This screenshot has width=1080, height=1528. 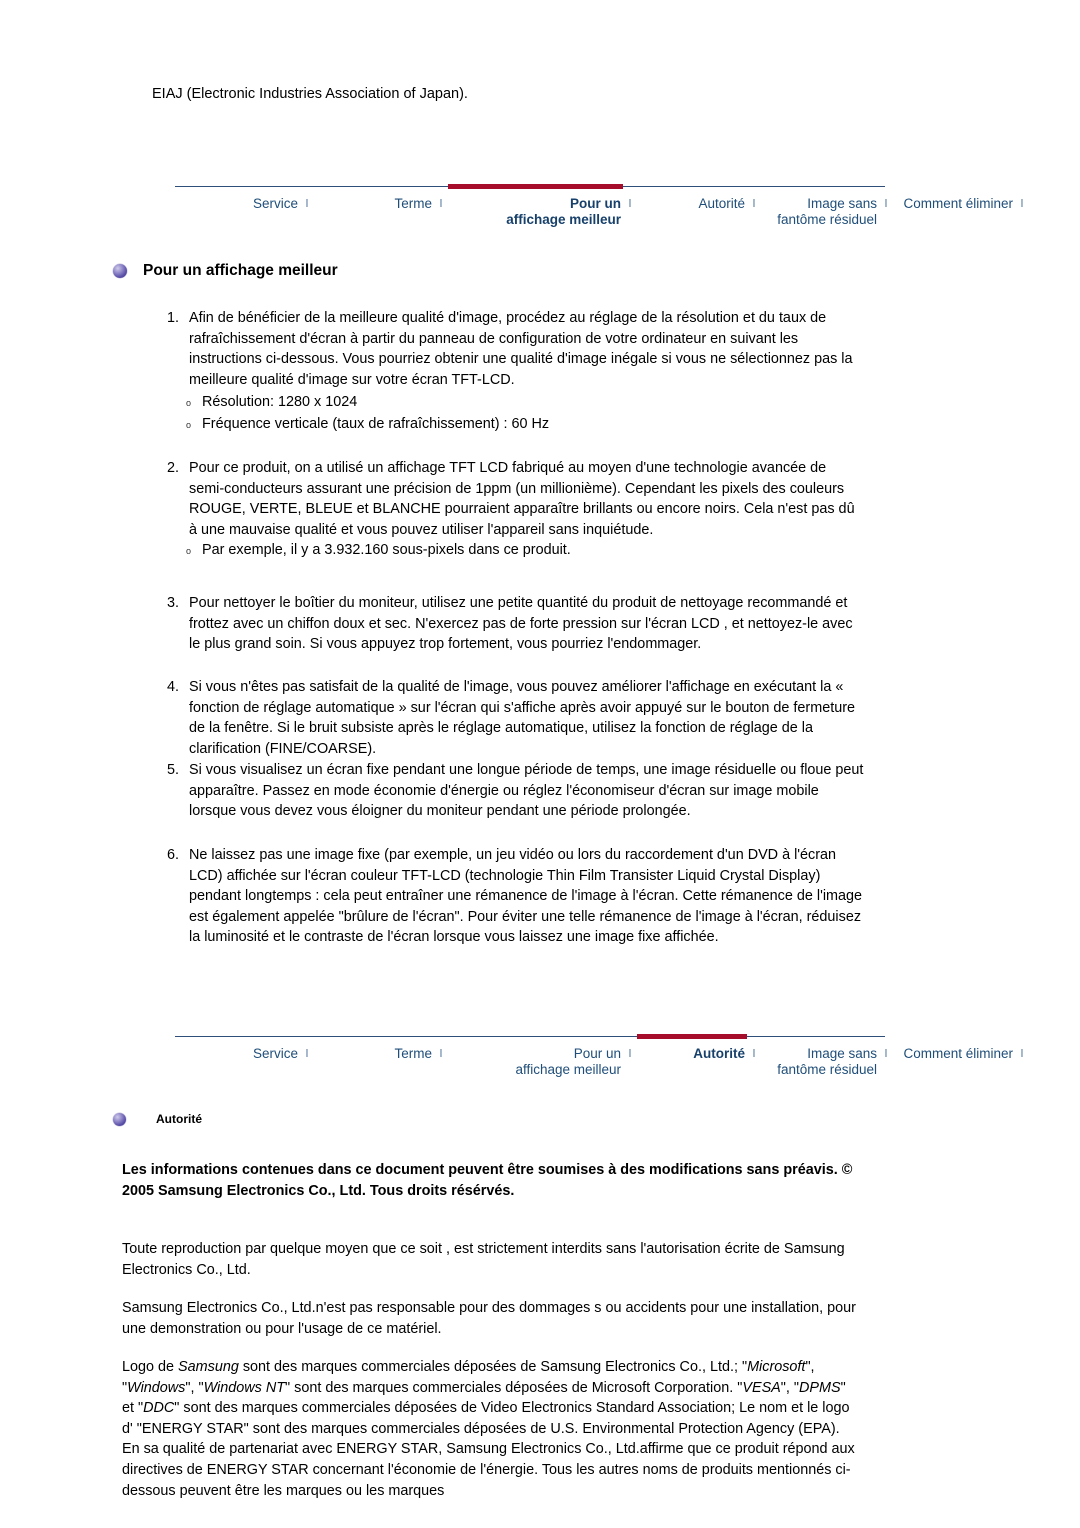 What do you see at coordinates (194, 1387) in the screenshot?
I see `trademark-t4: ", "` at bounding box center [194, 1387].